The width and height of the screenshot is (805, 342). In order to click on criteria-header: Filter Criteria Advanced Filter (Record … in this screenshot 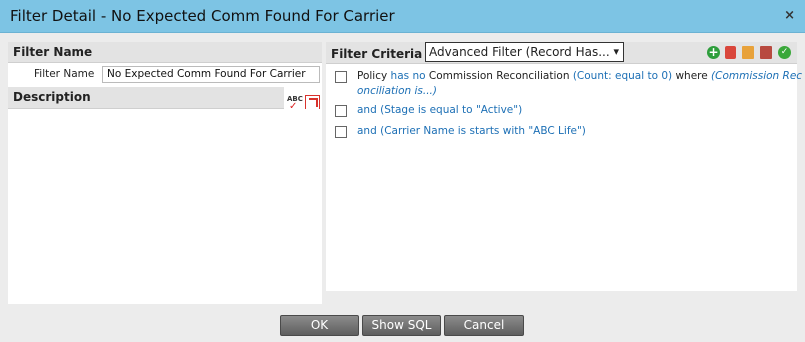, I will do `click(561, 53)`.